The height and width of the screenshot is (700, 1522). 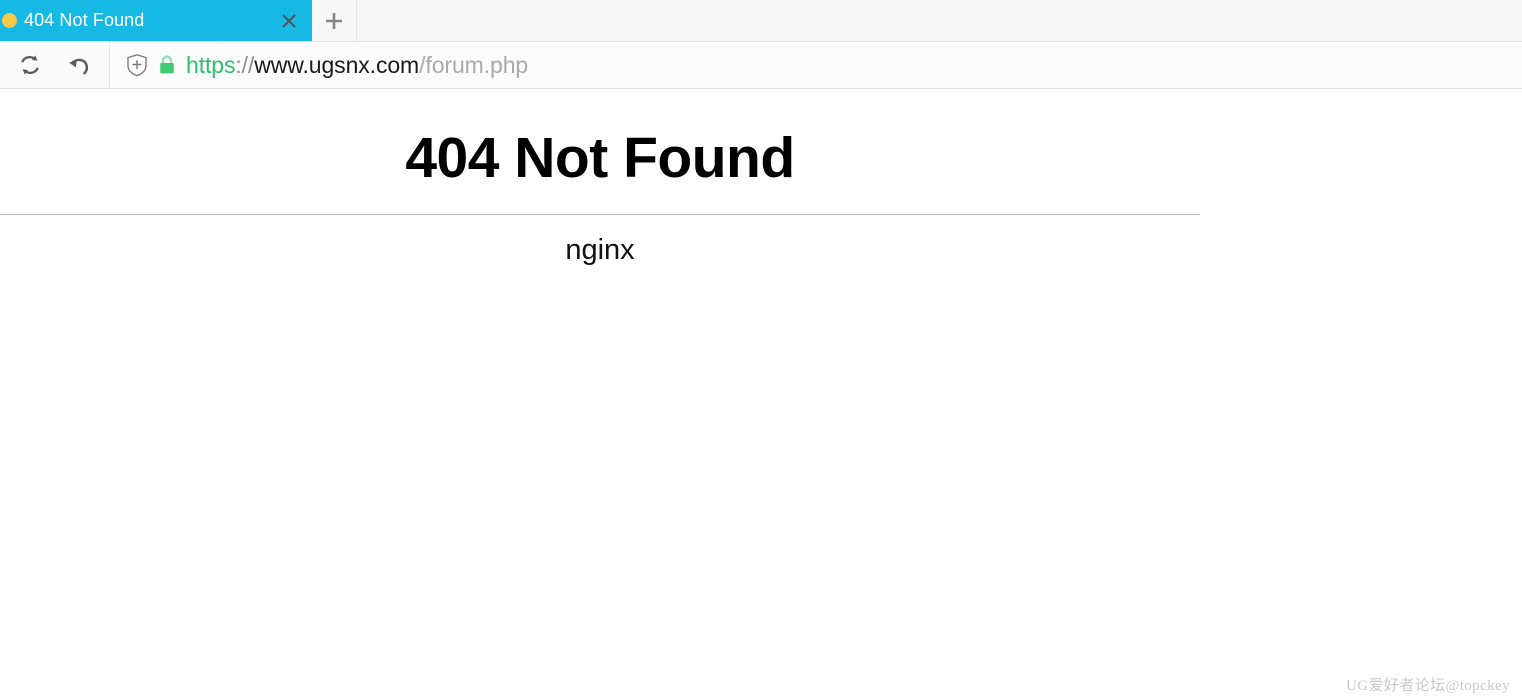 I want to click on plus-icon, so click(x=334, y=20).